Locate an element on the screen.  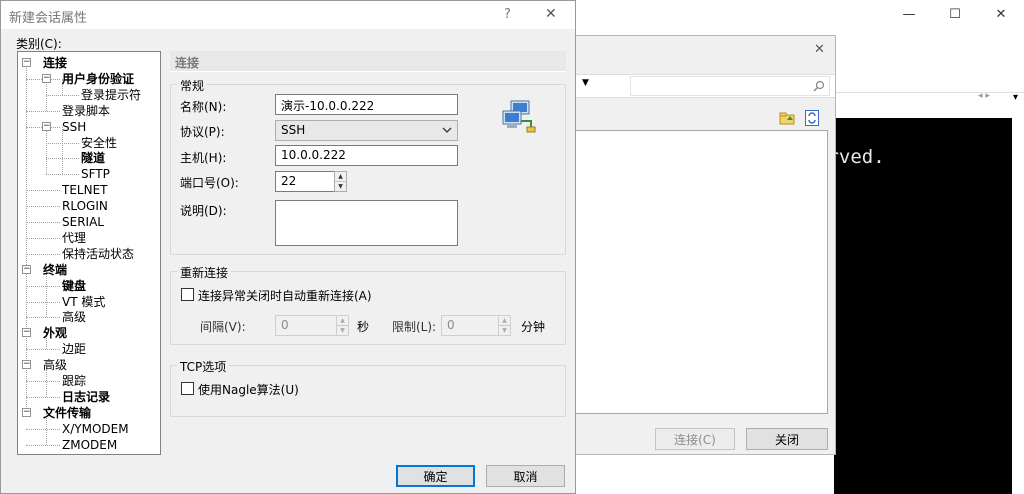
interval-input: 0 is located at coordinates (306, 325).